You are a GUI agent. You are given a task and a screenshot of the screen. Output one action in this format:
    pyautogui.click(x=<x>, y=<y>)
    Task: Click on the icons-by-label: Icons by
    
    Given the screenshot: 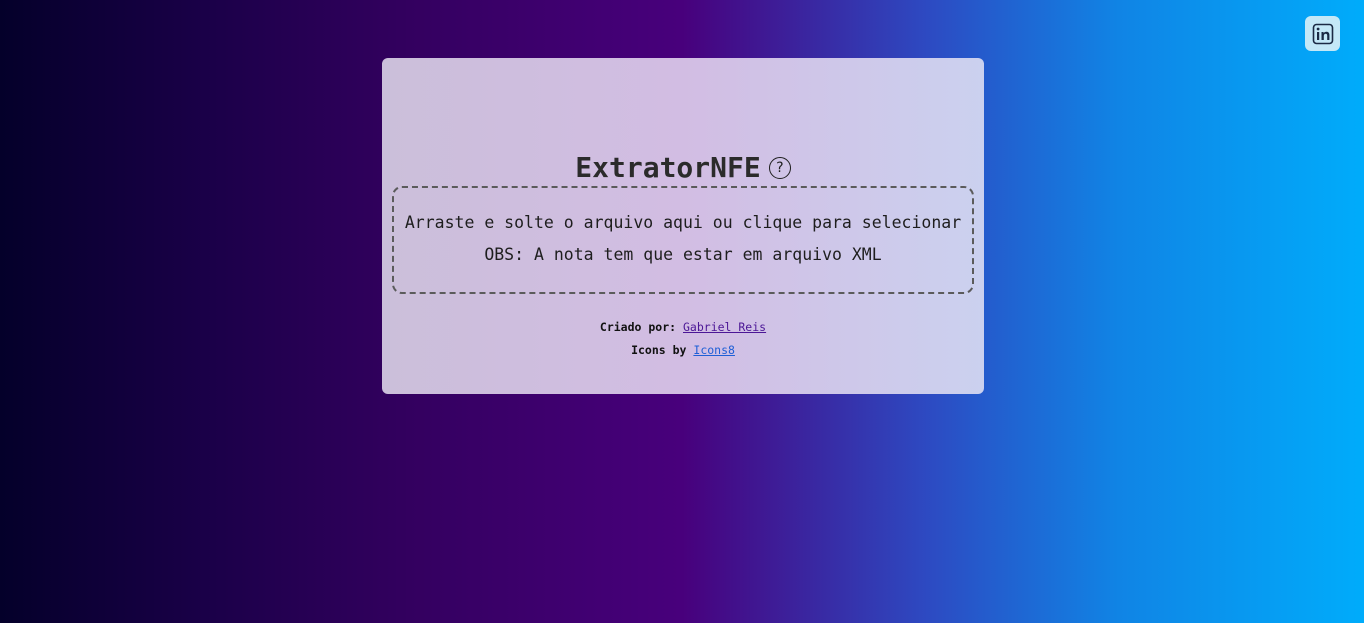 What is the action you would take?
    pyautogui.click(x=659, y=350)
    